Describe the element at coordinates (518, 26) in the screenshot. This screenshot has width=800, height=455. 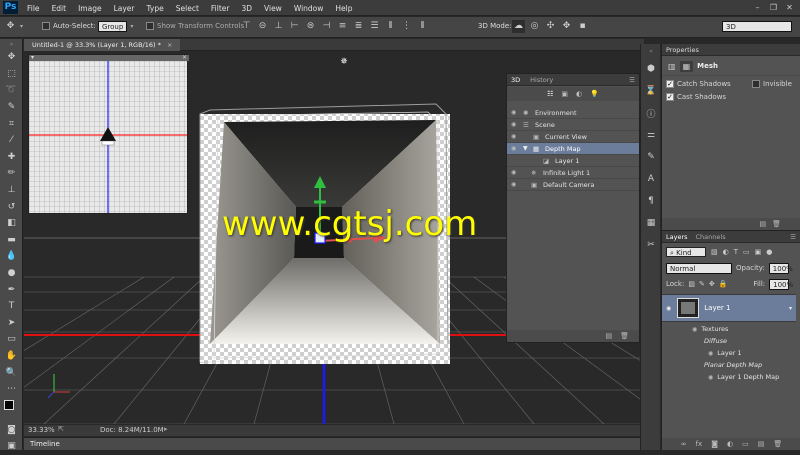
I see `orbit-icon: ☁` at that location.